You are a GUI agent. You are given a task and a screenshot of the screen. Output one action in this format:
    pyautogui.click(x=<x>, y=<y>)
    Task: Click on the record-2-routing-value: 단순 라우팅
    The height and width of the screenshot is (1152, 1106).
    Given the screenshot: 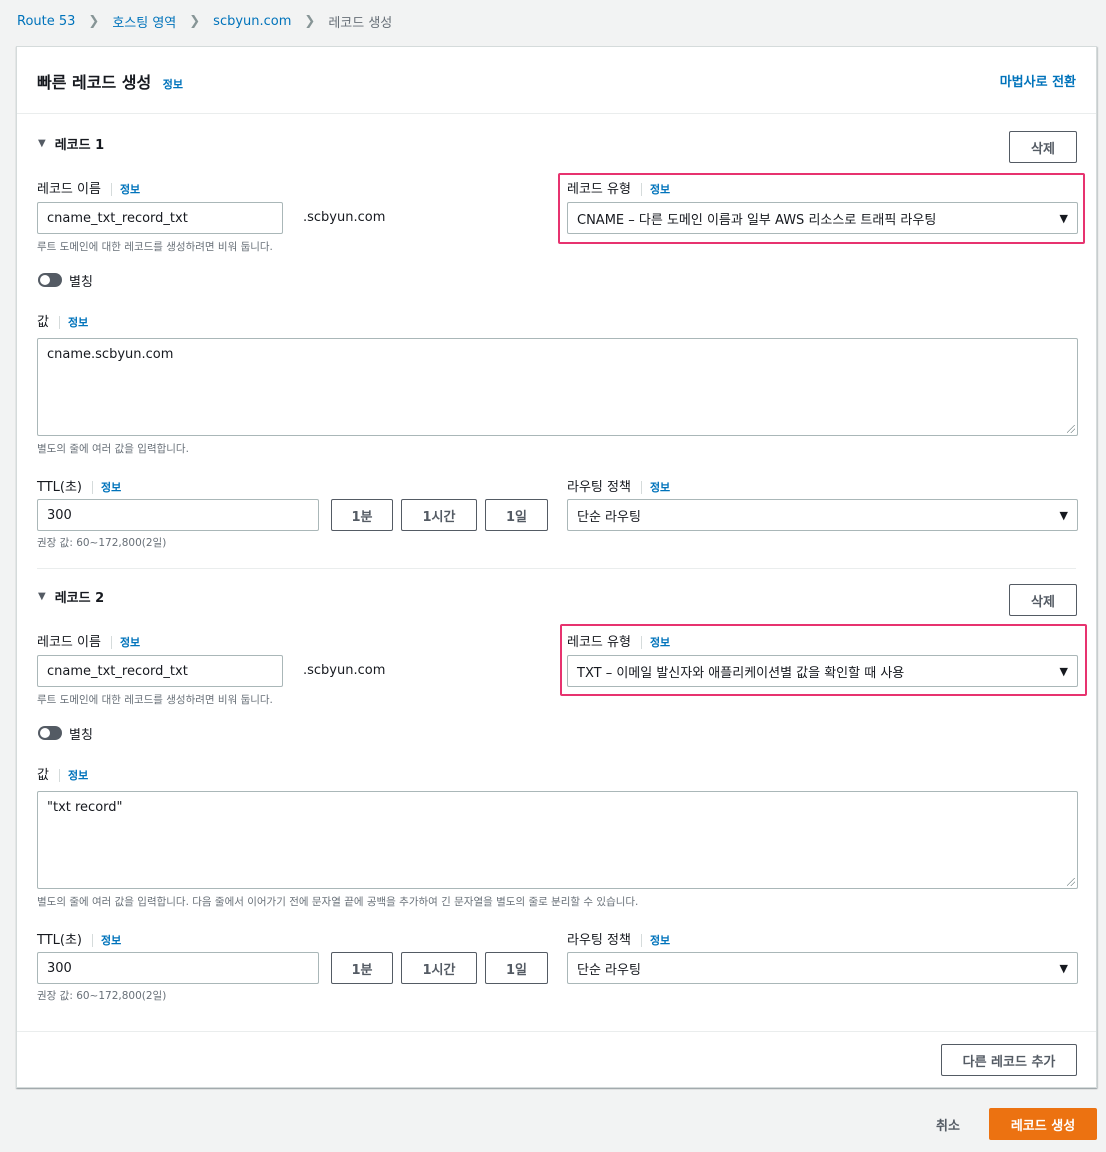 What is the action you would take?
    pyautogui.click(x=609, y=970)
    